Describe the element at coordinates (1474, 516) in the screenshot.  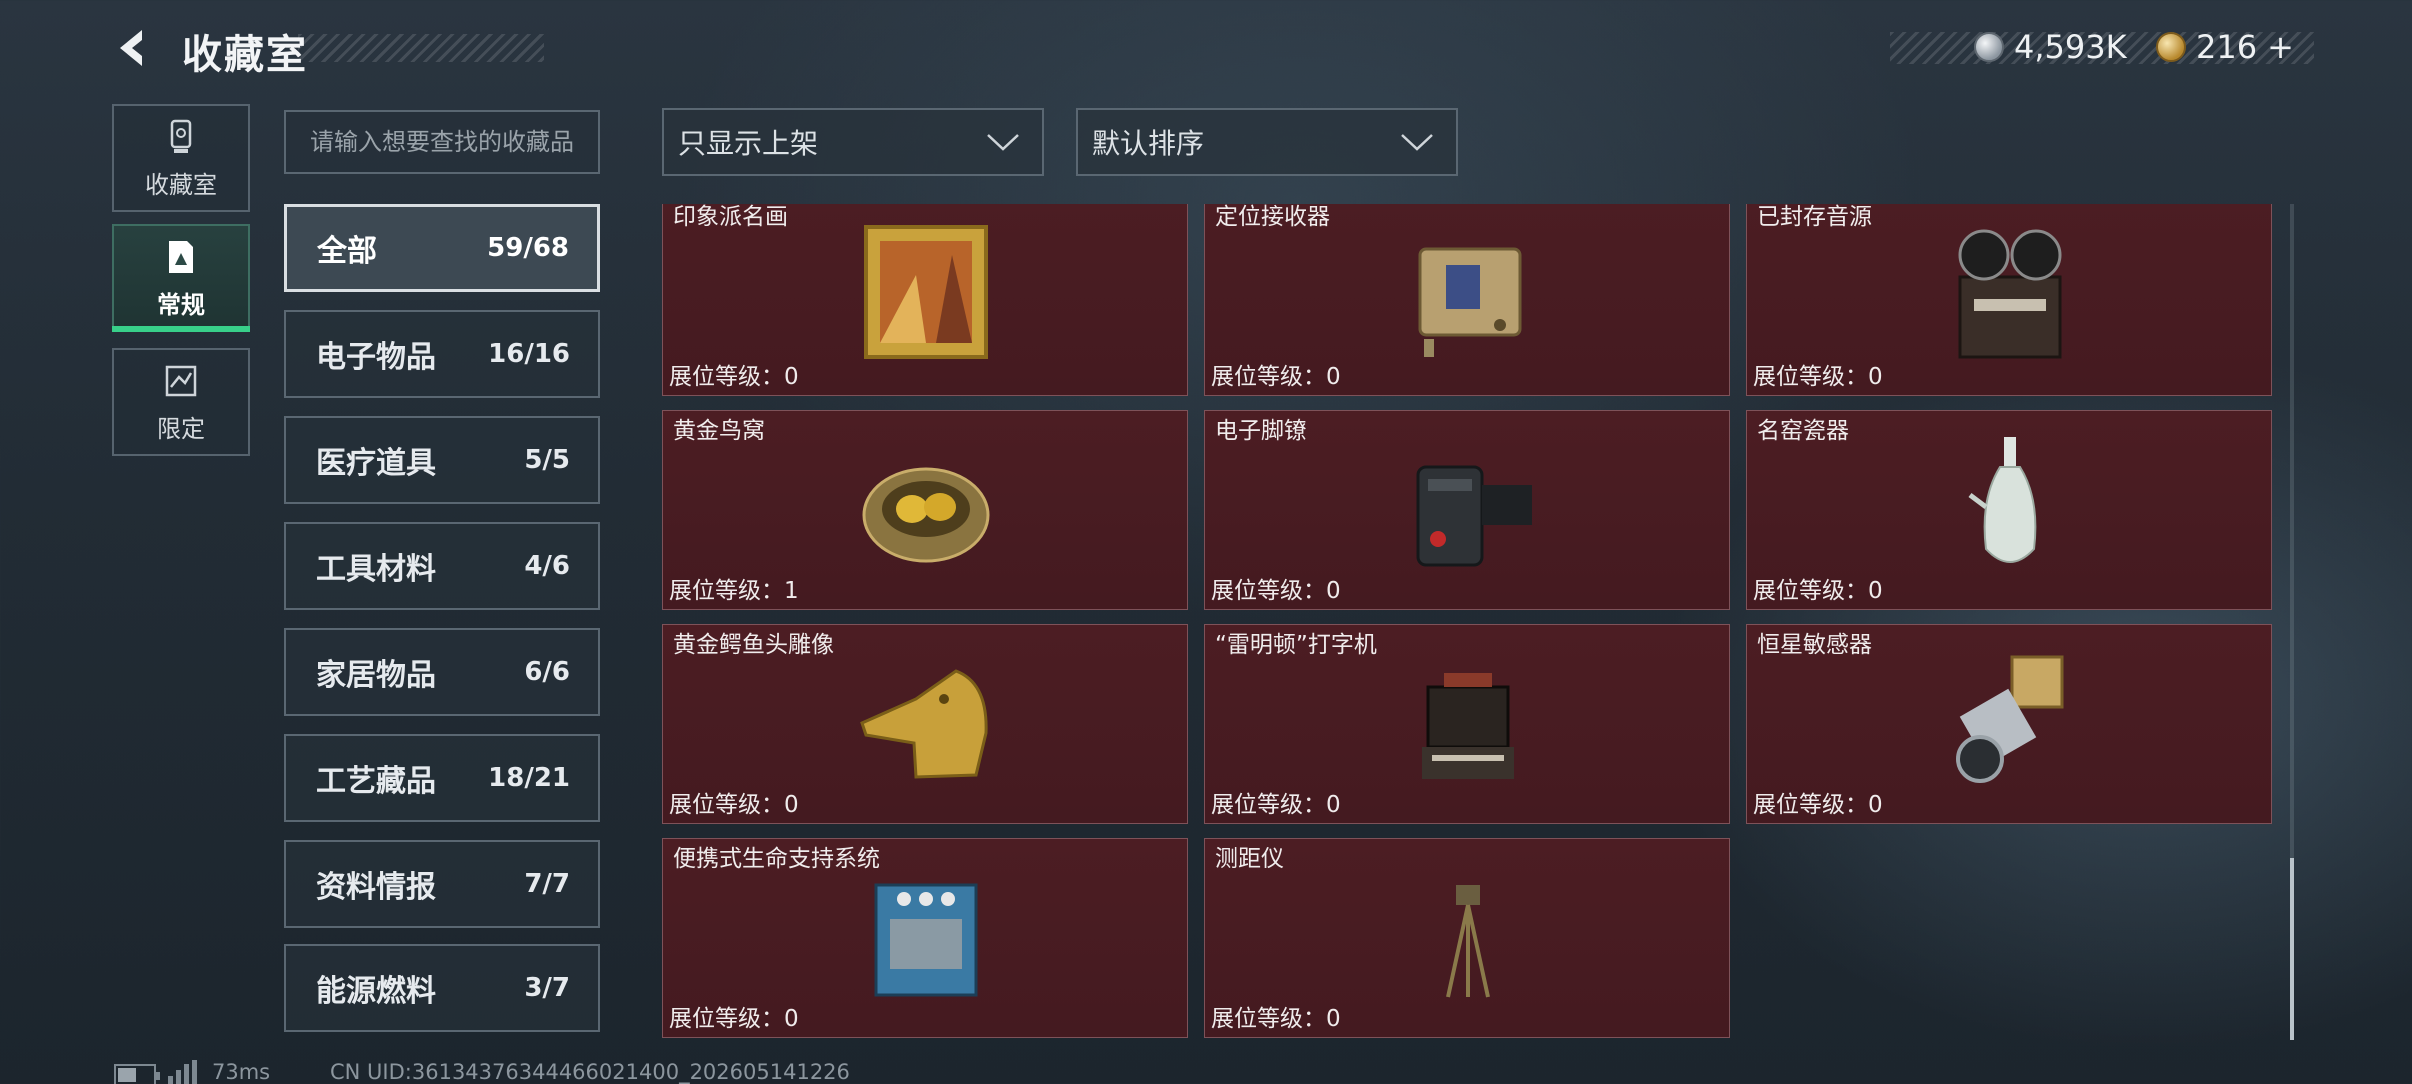
I see `ankle-monitor-icon` at that location.